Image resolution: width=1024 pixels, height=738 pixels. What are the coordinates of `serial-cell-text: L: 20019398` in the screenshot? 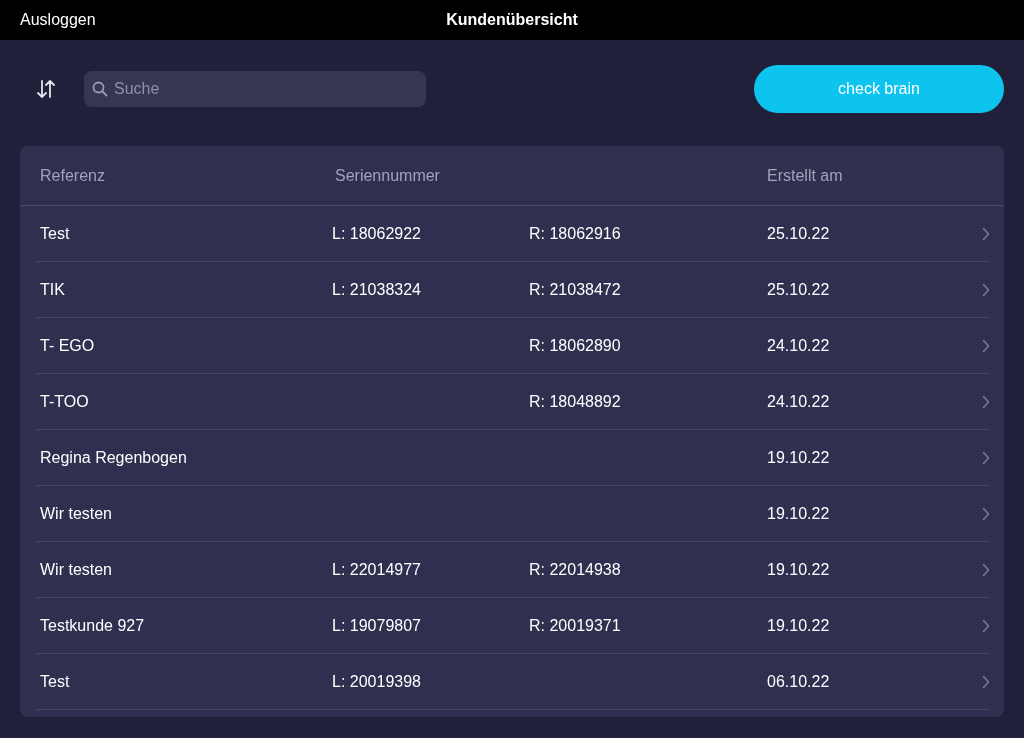 It's located at (376, 682).